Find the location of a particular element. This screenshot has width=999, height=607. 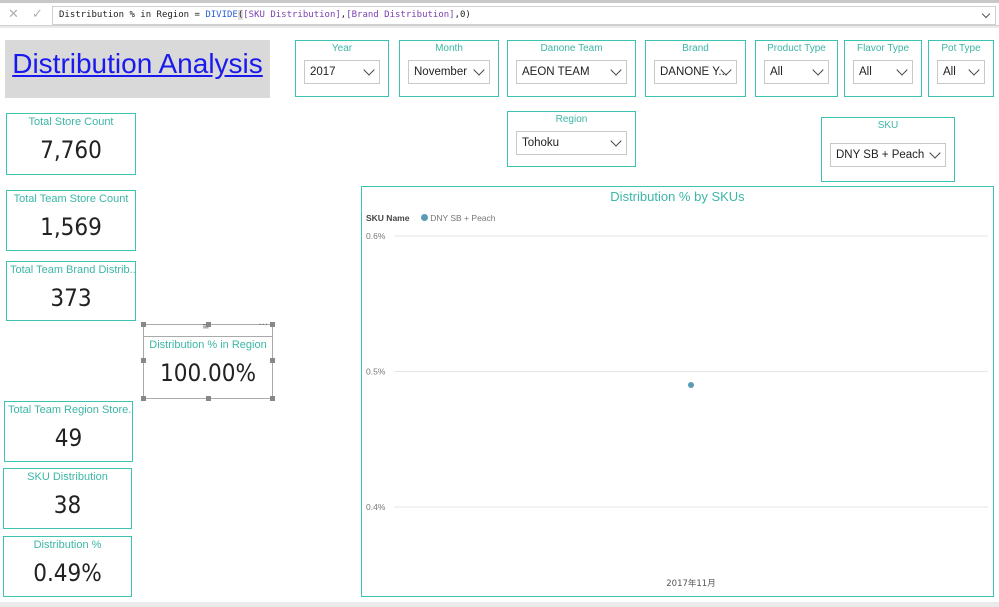

slicer-label: Month is located at coordinates (449, 48).